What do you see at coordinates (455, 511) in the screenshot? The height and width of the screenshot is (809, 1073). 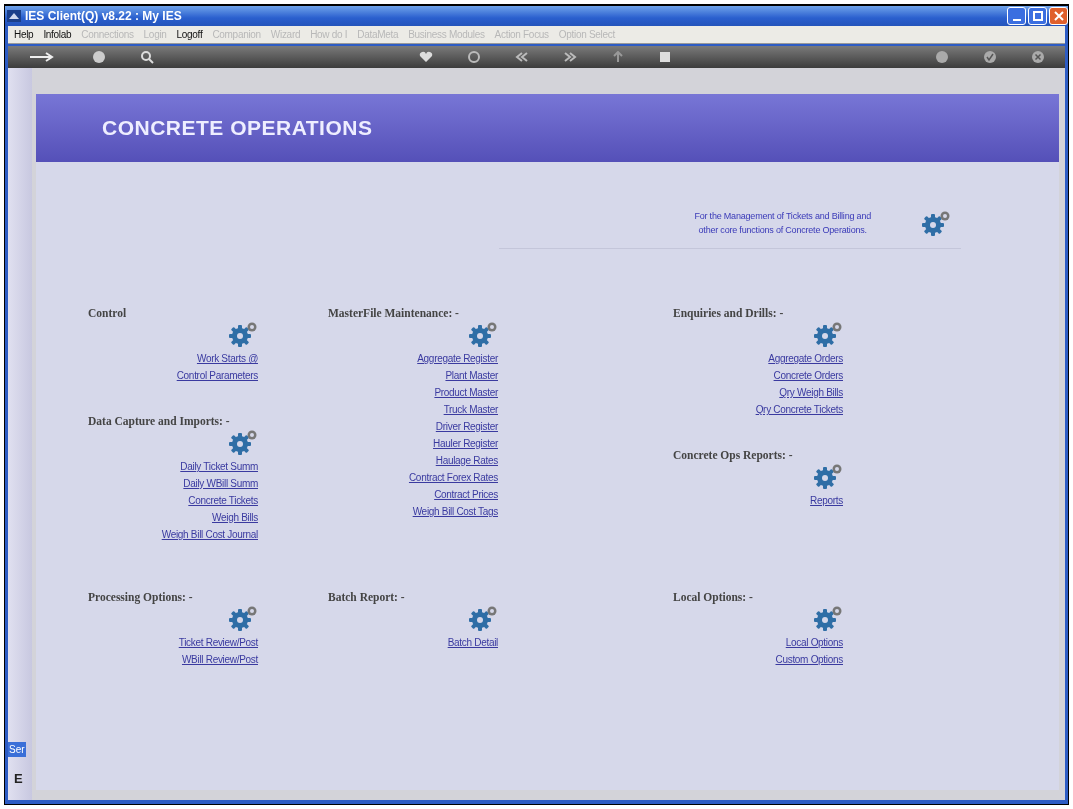 I see `menu-link: Weigh Bill Cost Tags` at bounding box center [455, 511].